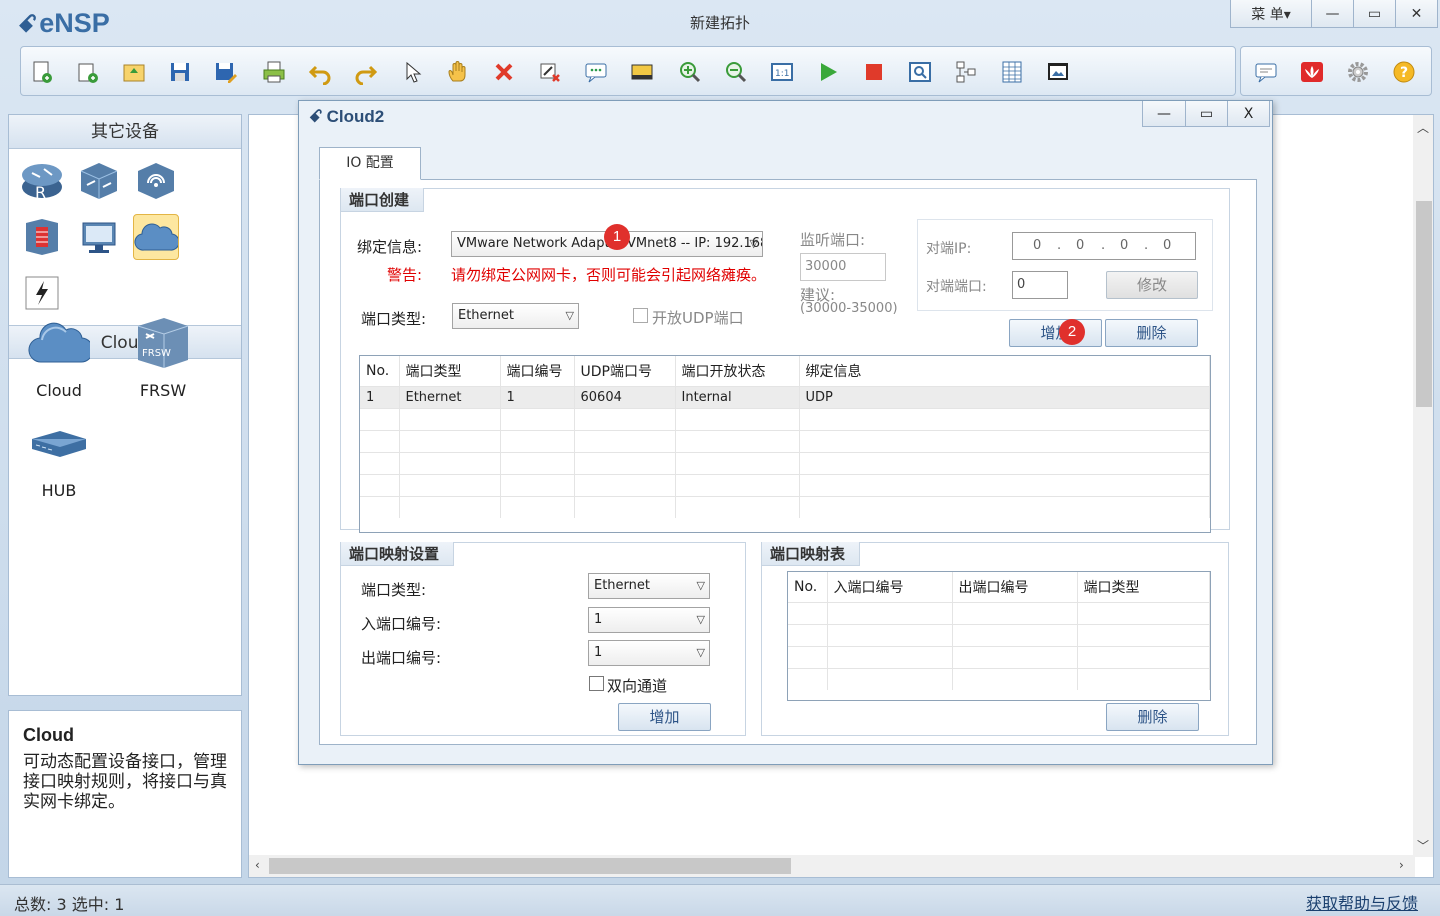 Image resolution: width=1440 pixels, height=916 pixels. Describe the element at coordinates (366, 72) in the screenshot. I see `redo-icon` at that location.